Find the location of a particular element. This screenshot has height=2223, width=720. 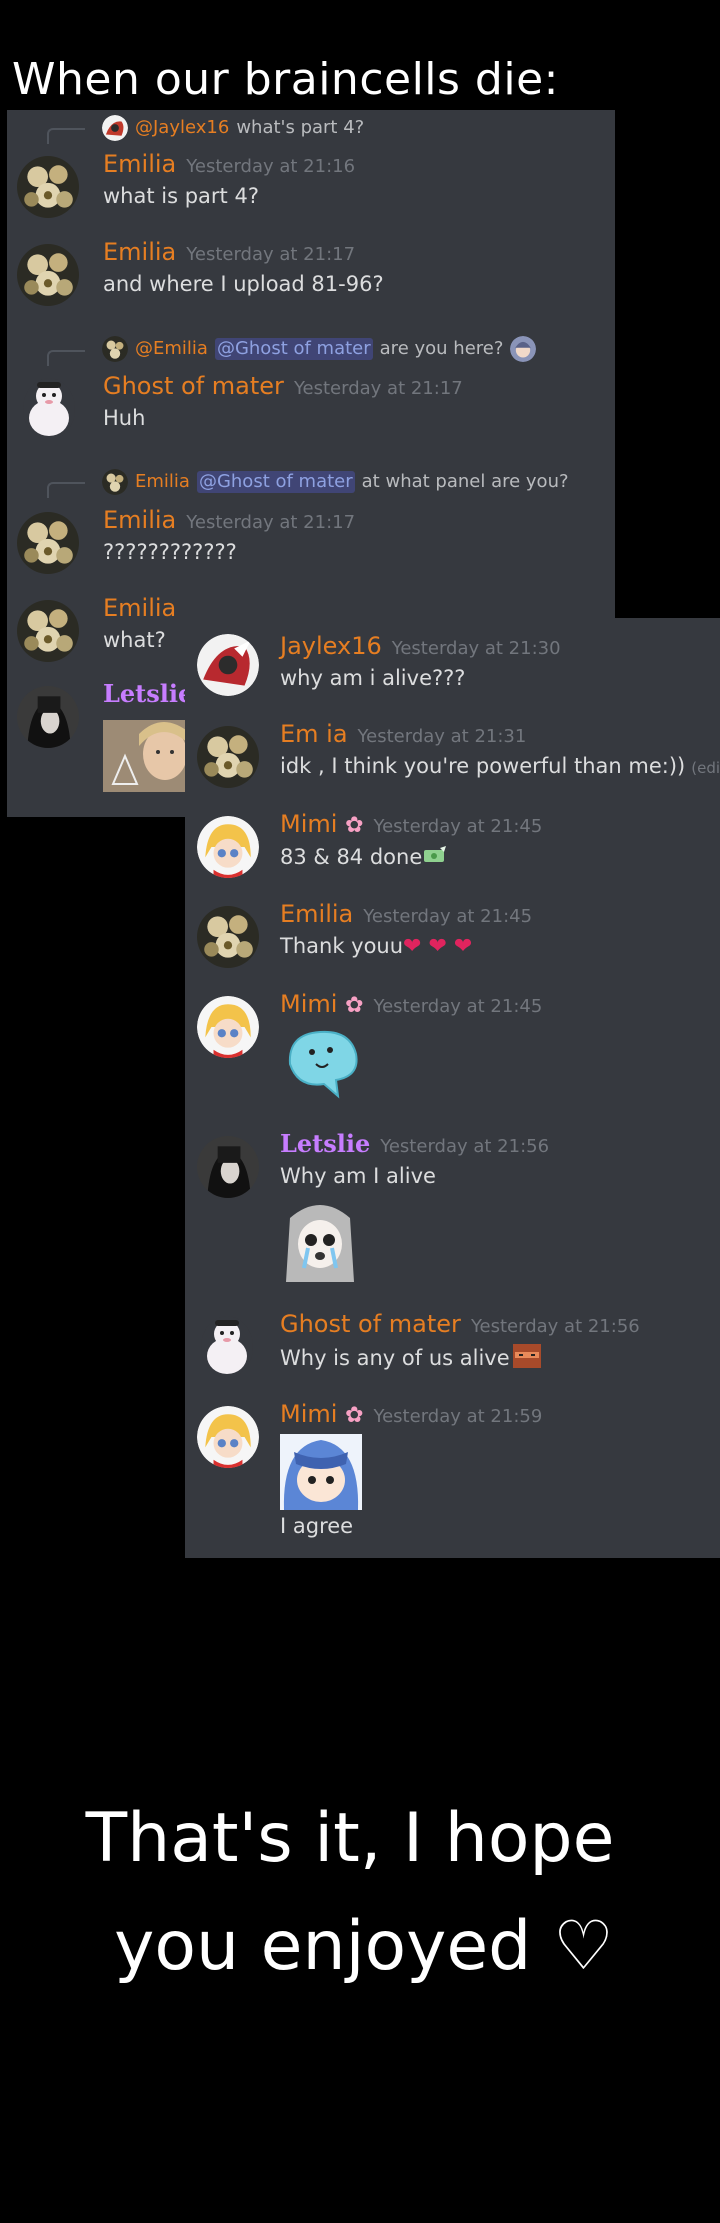

blob-sticker-icon is located at coordinates (322, 1062).